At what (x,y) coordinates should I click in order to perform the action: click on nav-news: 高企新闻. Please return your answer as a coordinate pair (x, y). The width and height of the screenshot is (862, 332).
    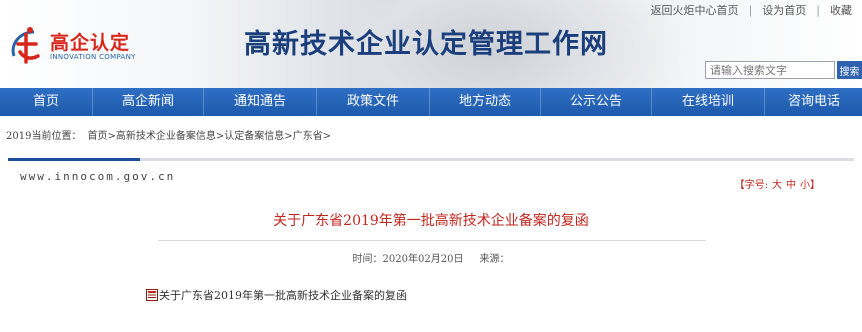
    Looking at the image, I should click on (148, 102).